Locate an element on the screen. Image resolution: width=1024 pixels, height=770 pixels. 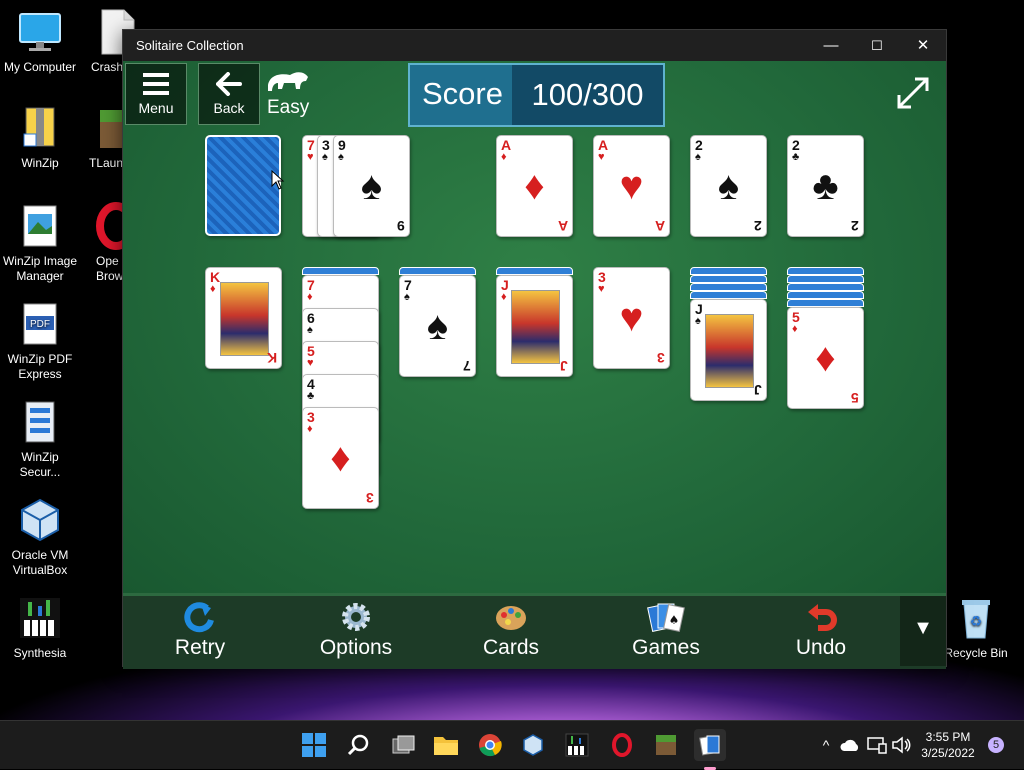
tray-overflow-button: ^ is located at coordinates (826, 745).